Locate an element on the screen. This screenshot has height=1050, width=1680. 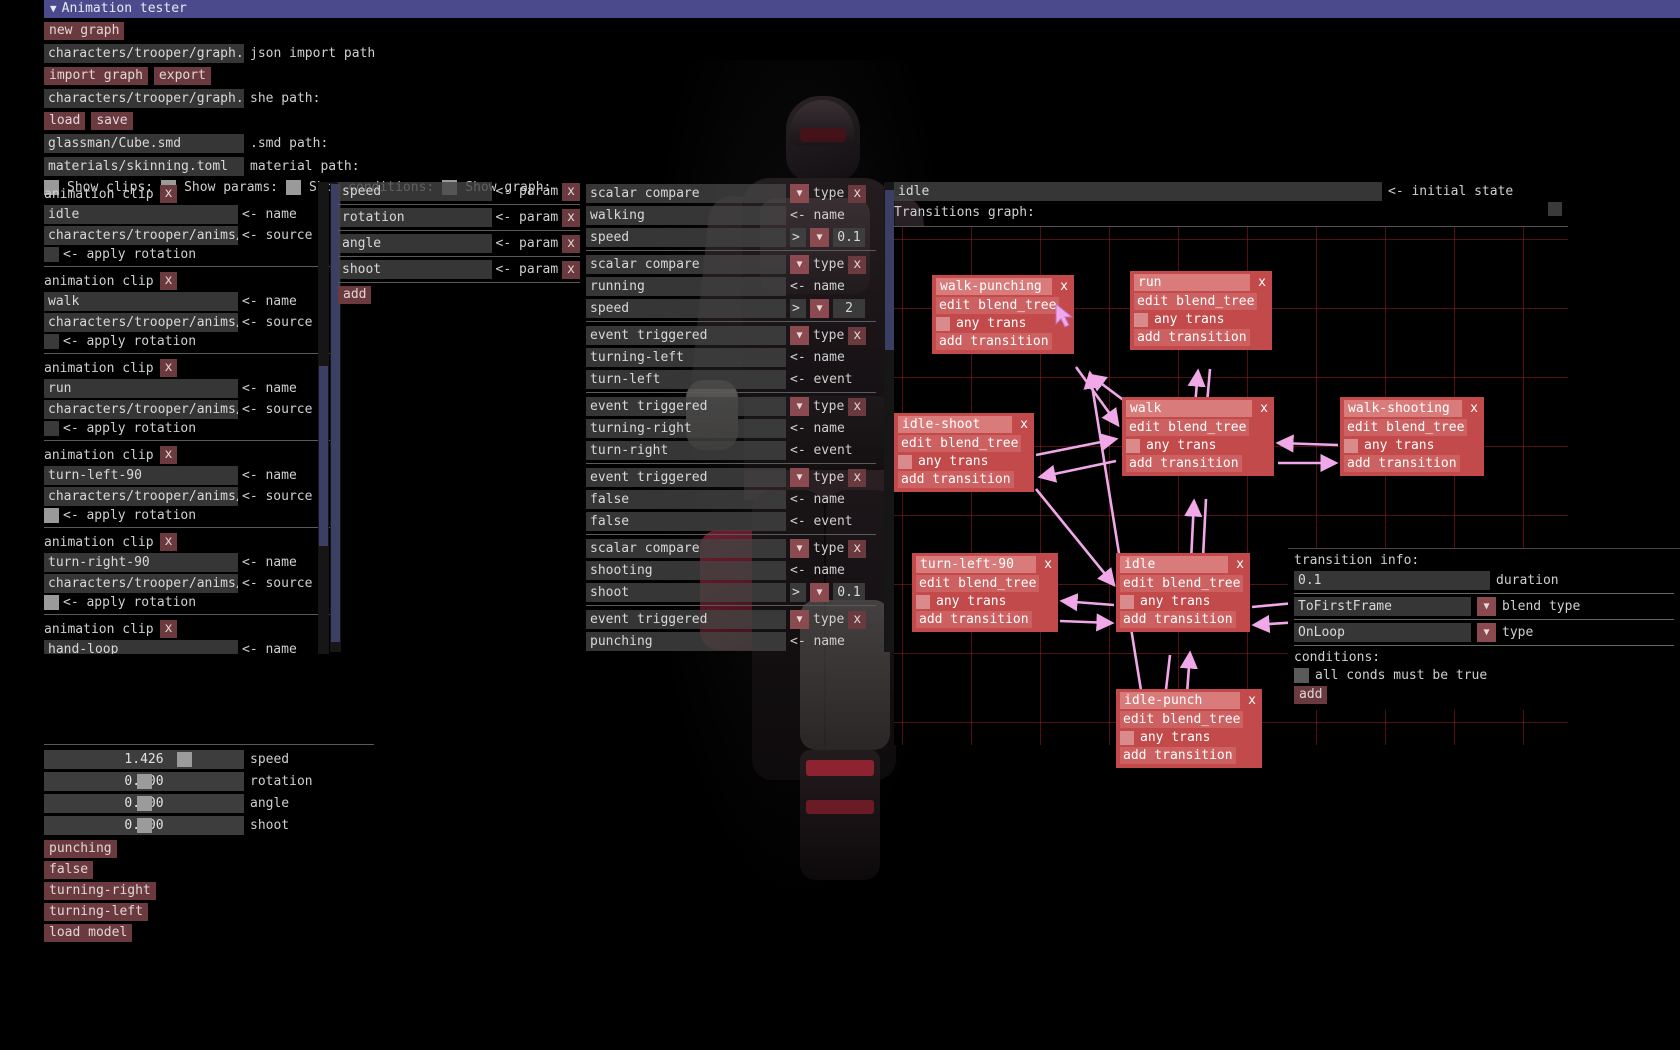
clip-name-input: turn-right-90 is located at coordinates (141, 562).